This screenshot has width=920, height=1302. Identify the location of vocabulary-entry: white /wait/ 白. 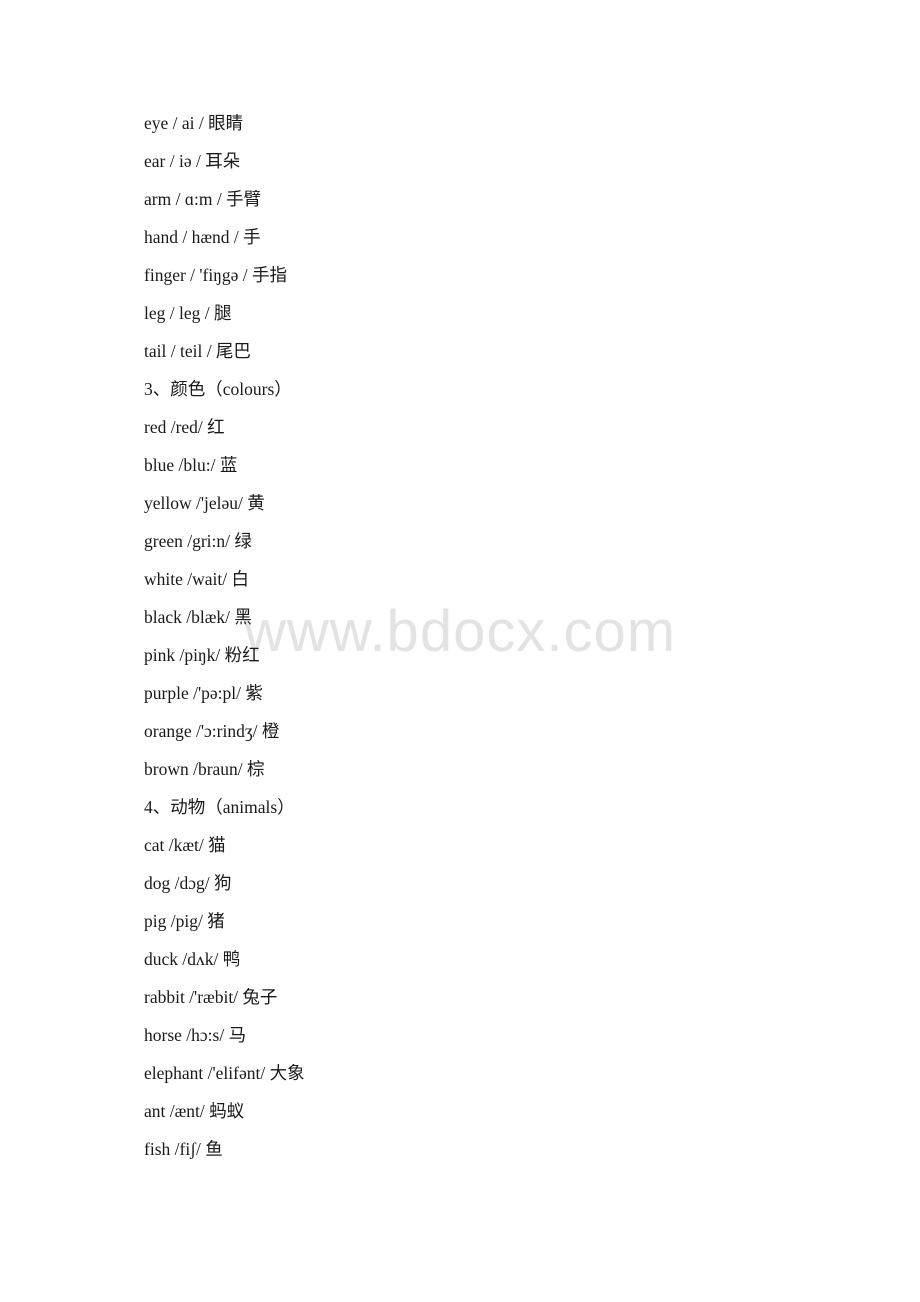
(196, 579).